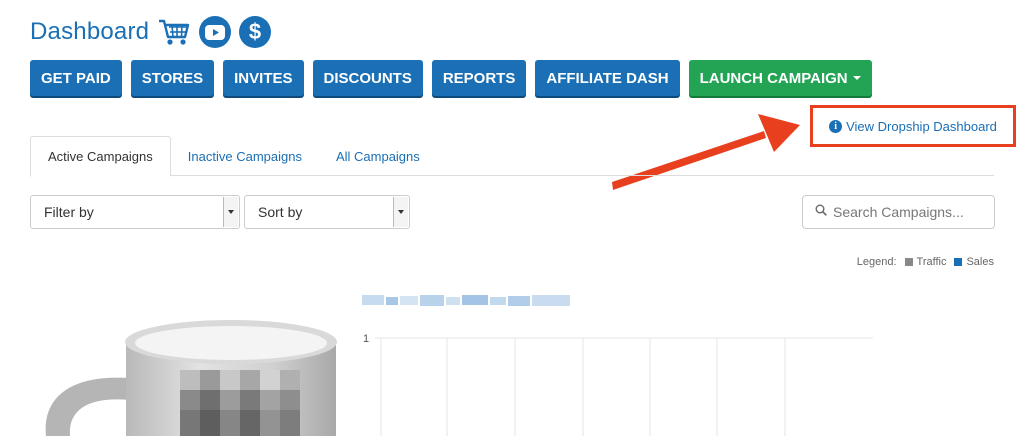 This screenshot has width=1024, height=436. What do you see at coordinates (466, 300) in the screenshot?
I see `blurred-campaign-title` at bounding box center [466, 300].